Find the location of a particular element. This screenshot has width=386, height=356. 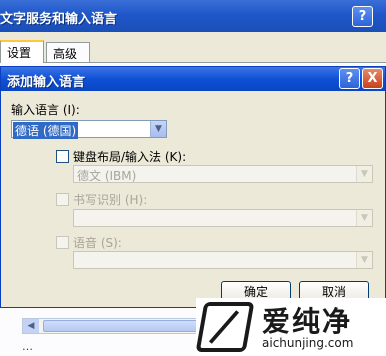

handwriting-checkbox is located at coordinates (62, 199).